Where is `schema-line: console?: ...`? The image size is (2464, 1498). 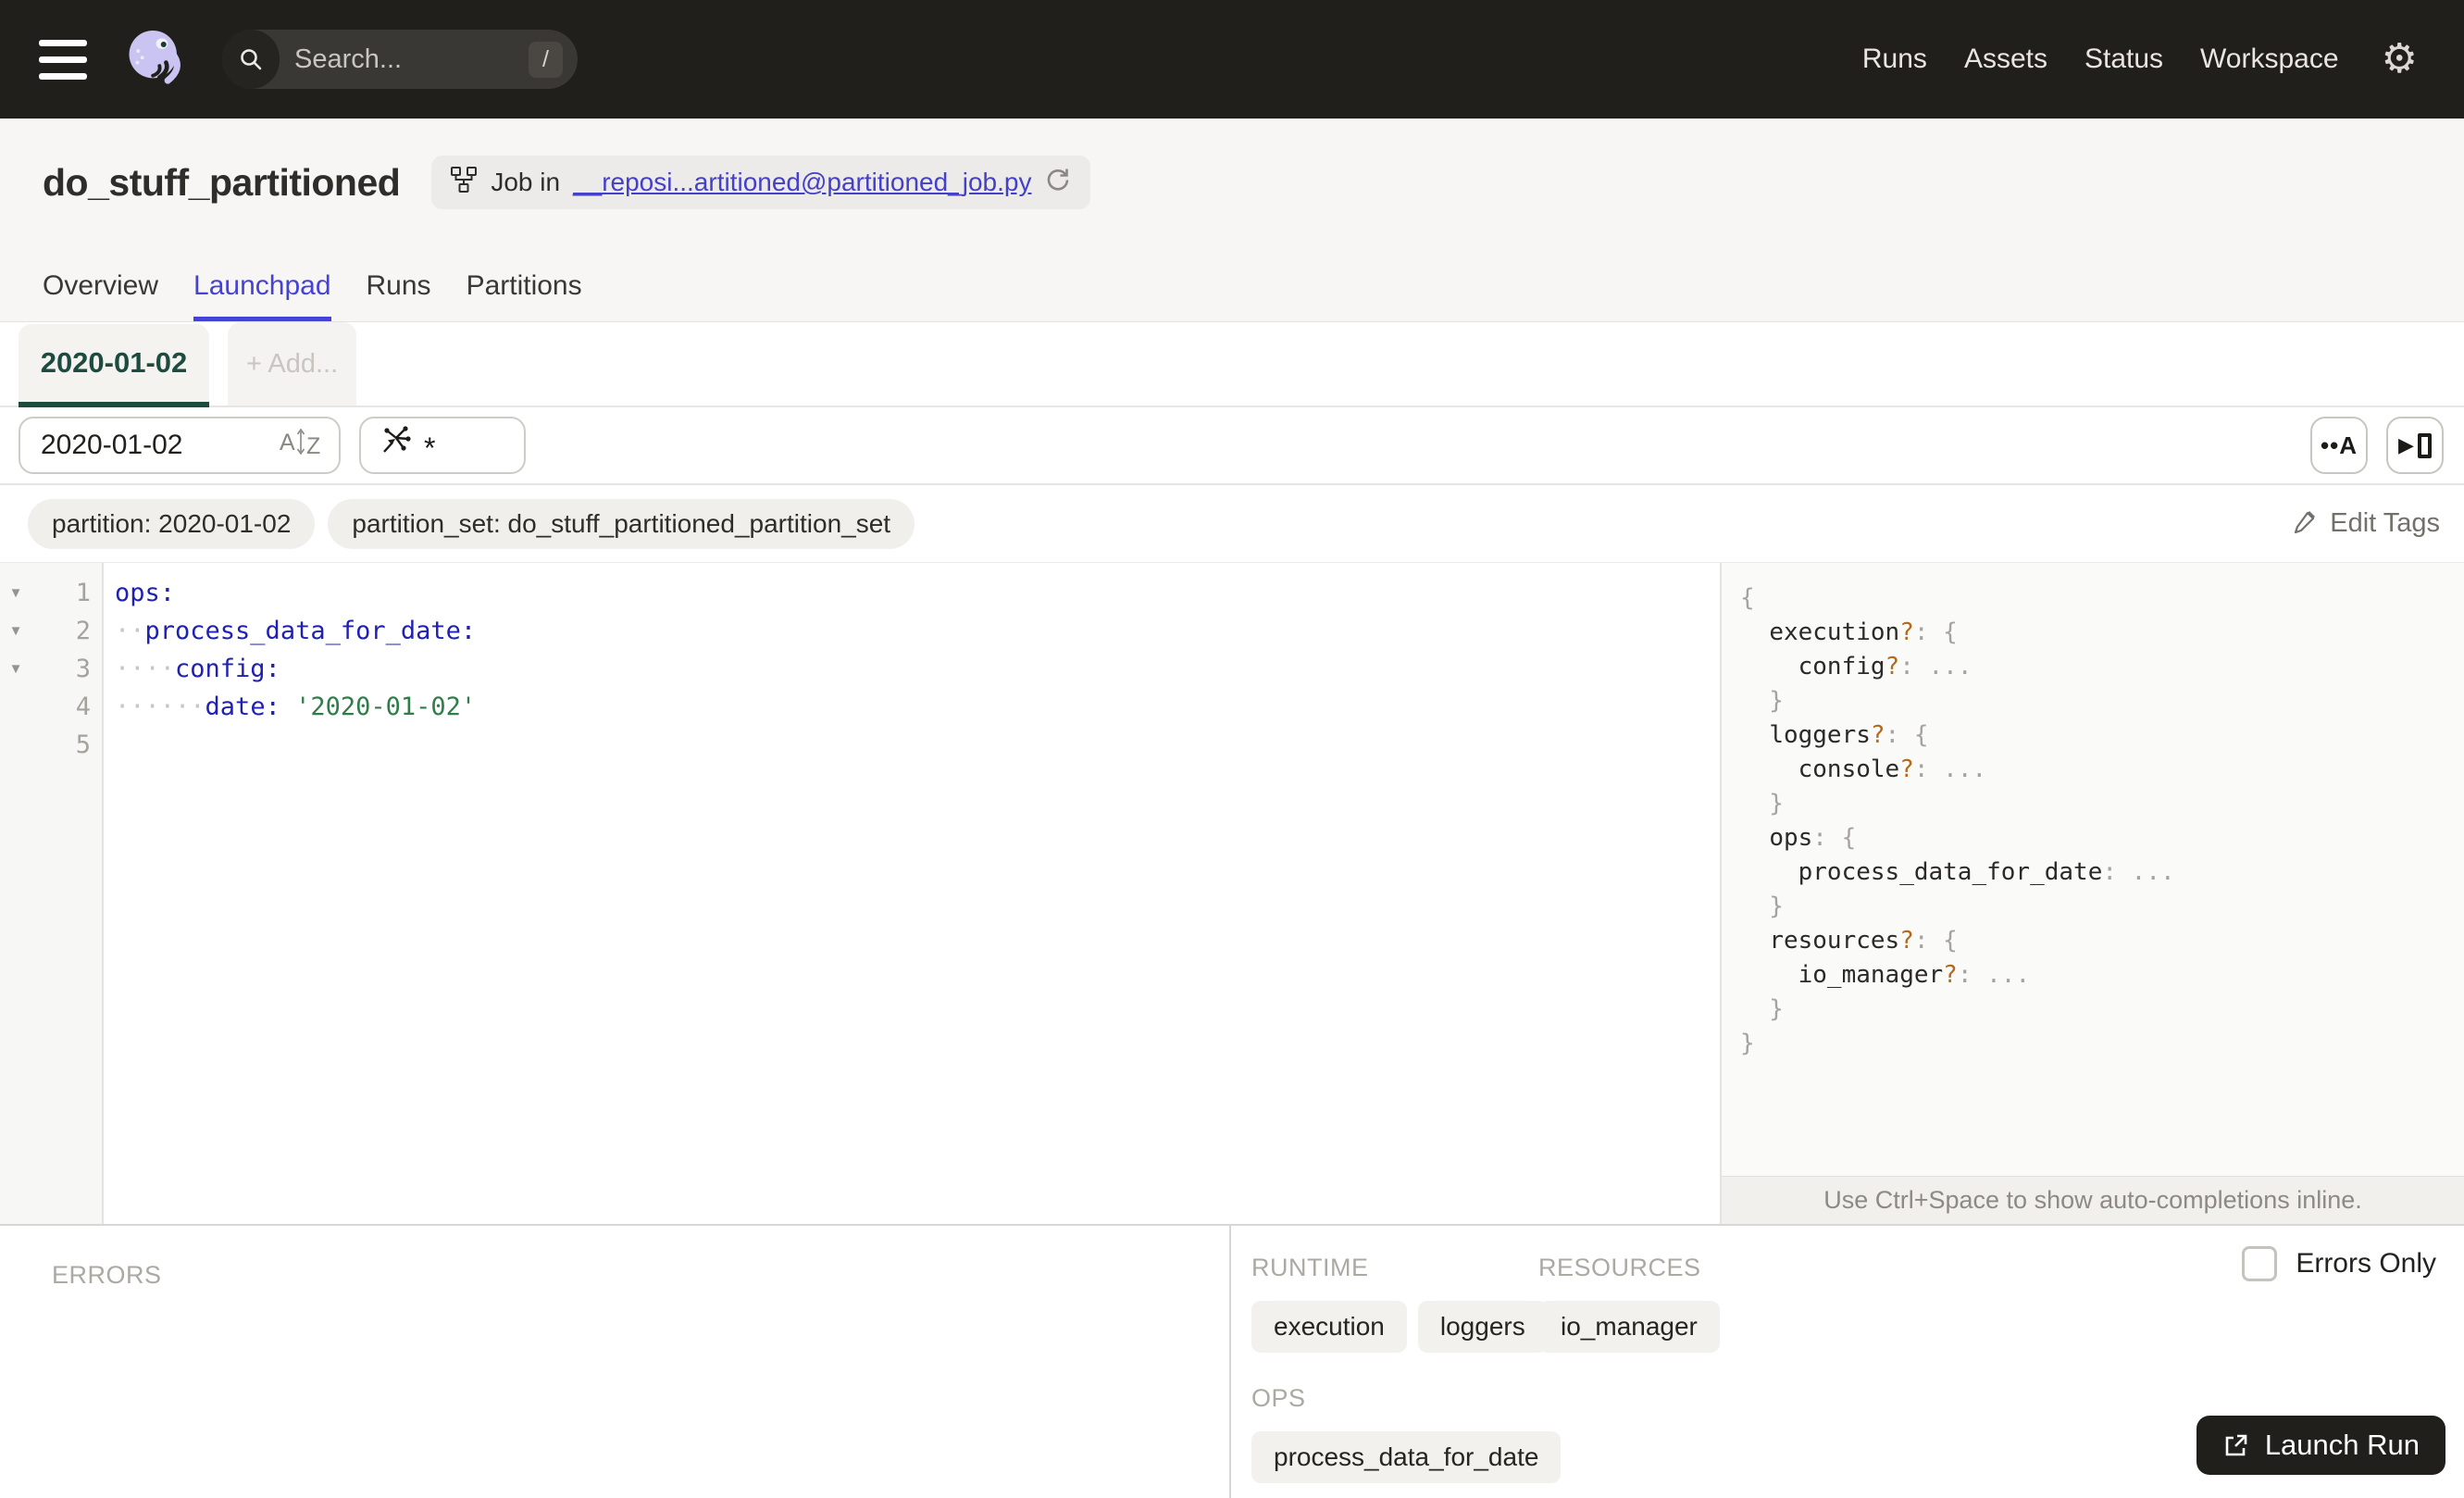 schema-line: console?: ... is located at coordinates (1892, 769).